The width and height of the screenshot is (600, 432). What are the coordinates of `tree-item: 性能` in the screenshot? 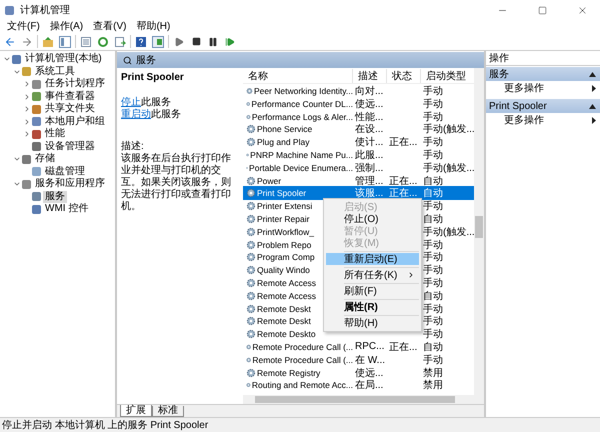 It's located at (55, 134).